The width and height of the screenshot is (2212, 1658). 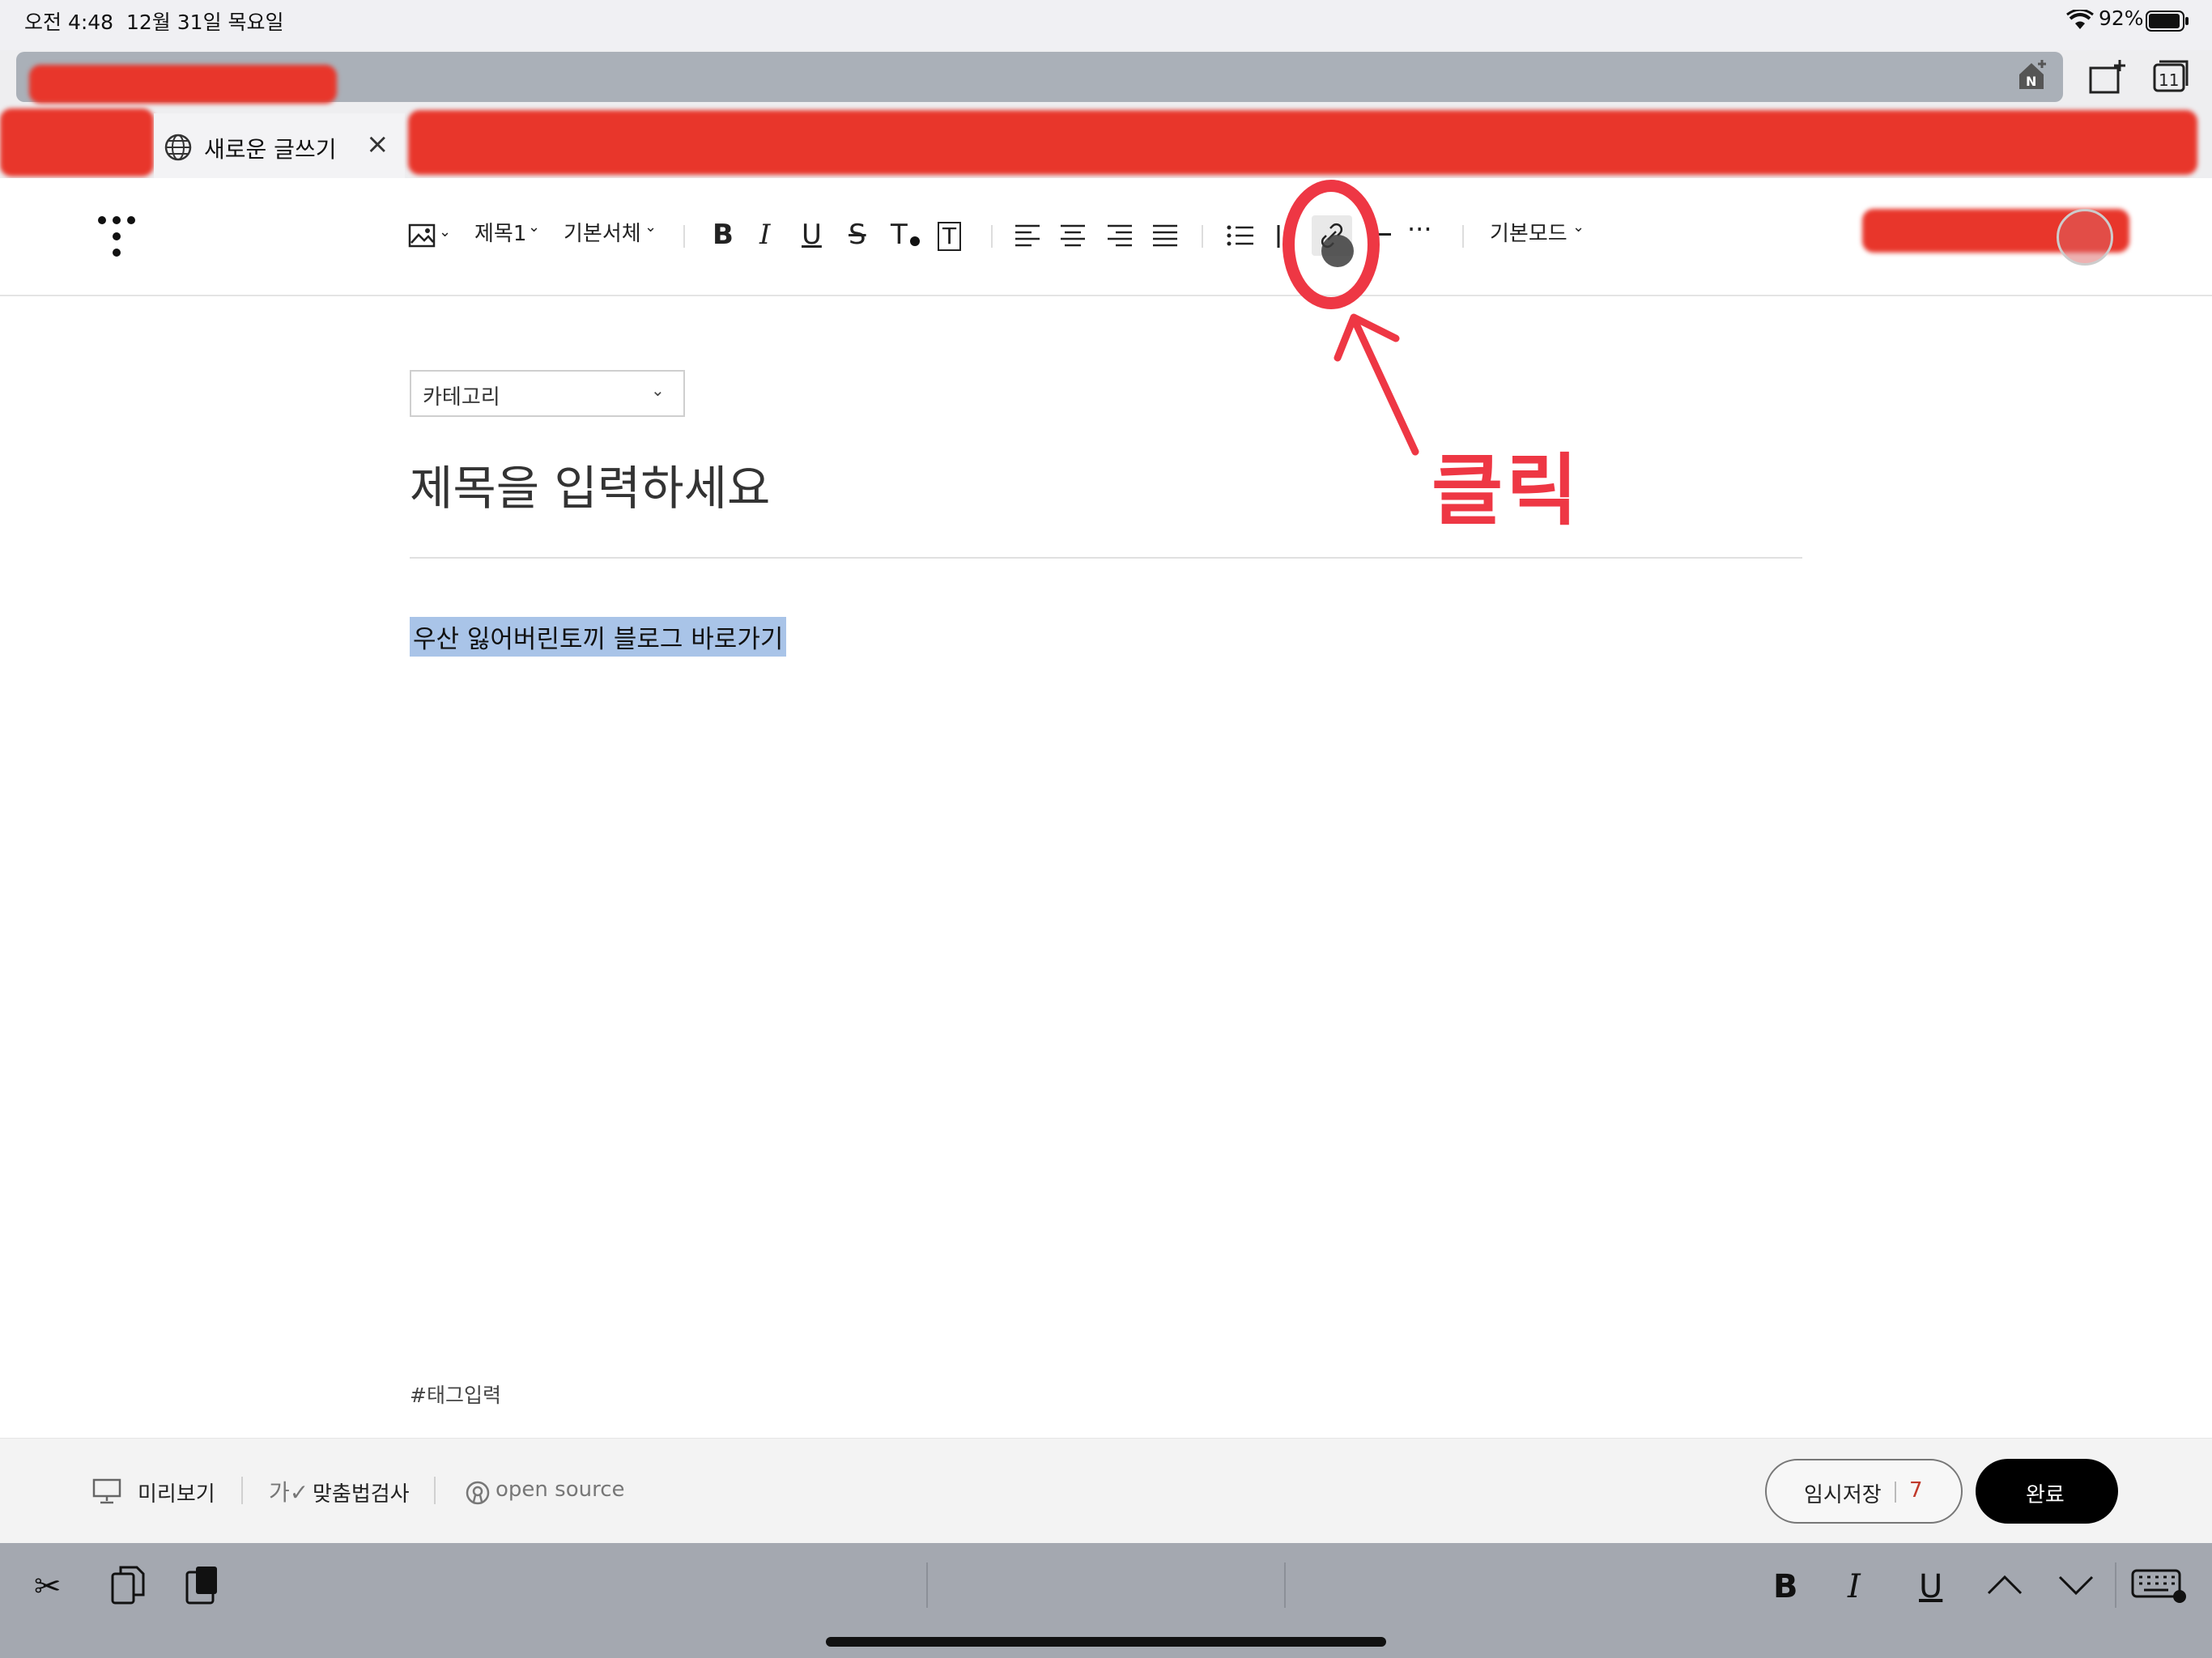 I want to click on done-label: 완료, so click(x=2046, y=1495).